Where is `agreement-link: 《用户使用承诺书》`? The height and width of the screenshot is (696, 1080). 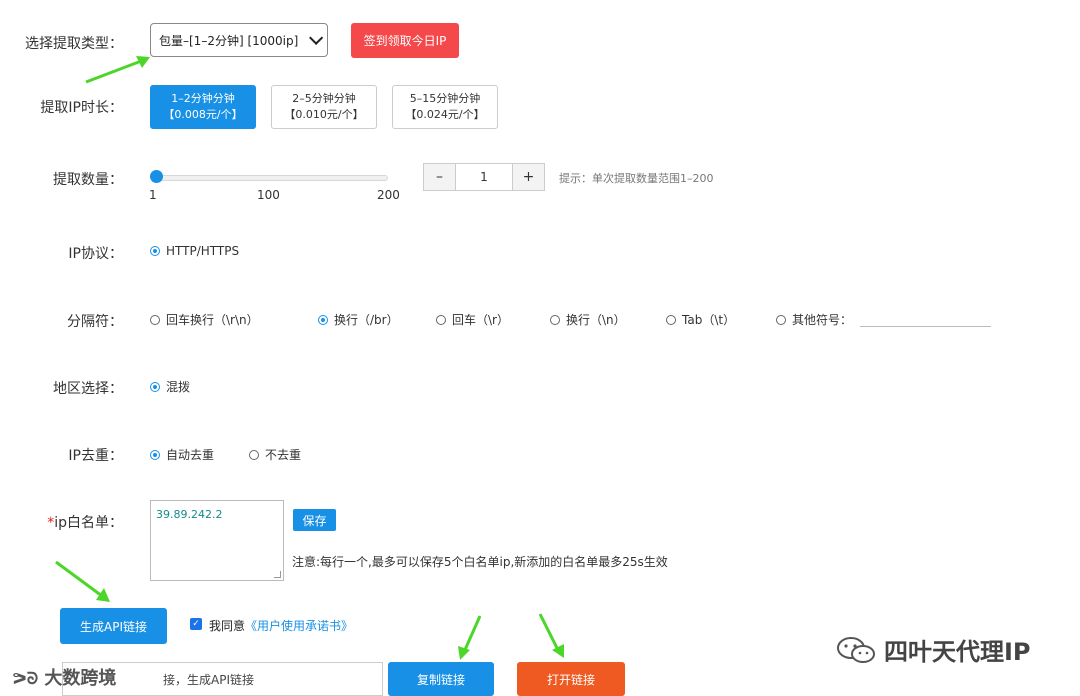 agreement-link: 《用户使用承诺书》 is located at coordinates (299, 626).